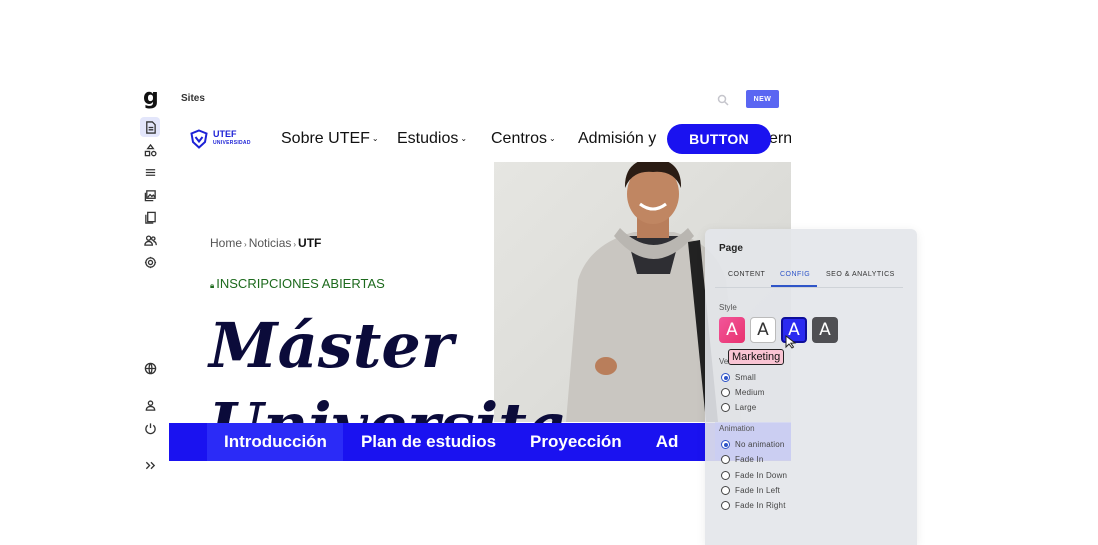  I want to click on style-label: Style, so click(728, 307).